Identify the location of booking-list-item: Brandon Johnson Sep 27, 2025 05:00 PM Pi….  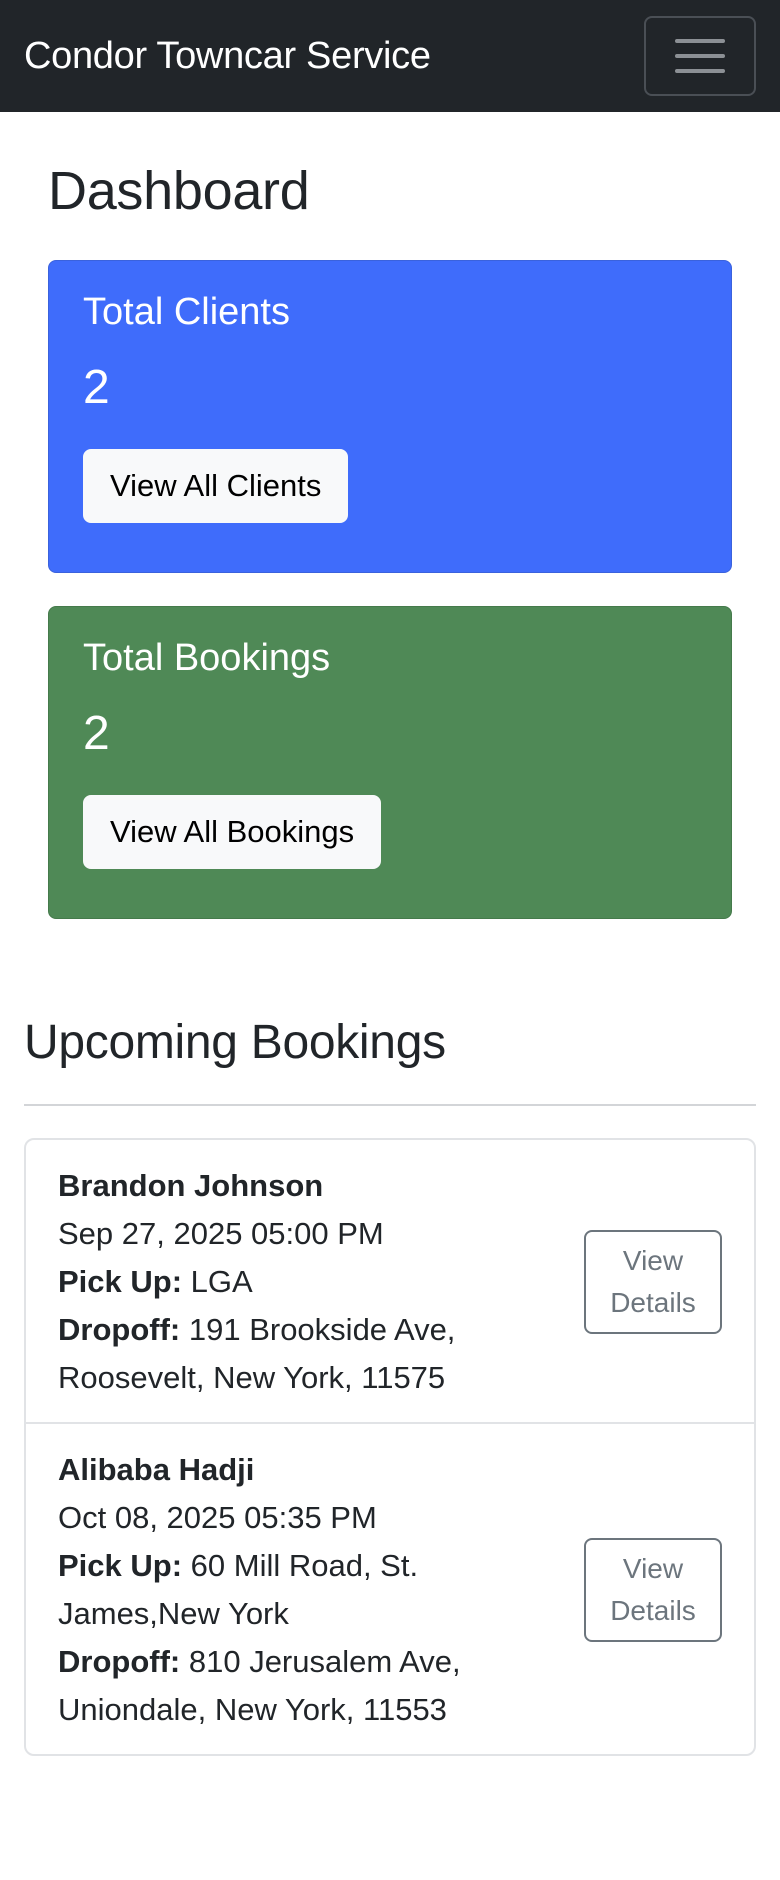
(390, 1281).